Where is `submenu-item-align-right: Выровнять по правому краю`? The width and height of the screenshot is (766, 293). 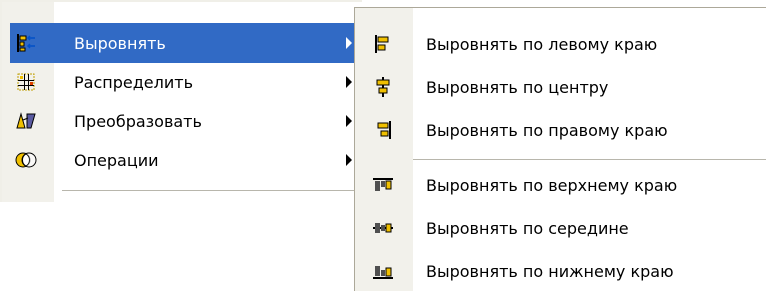
submenu-item-align-right: Выровнять по правому краю is located at coordinates (560, 130).